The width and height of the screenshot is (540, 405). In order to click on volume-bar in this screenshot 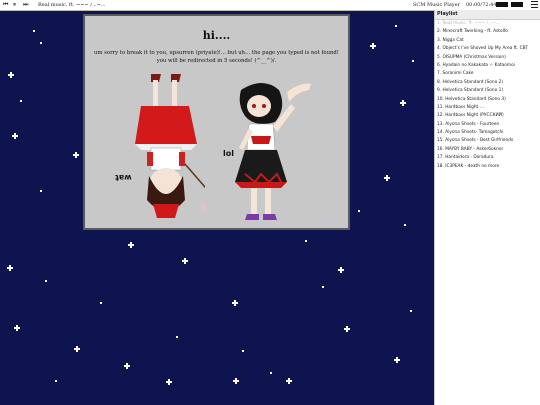, I will do `click(502, 4)`.